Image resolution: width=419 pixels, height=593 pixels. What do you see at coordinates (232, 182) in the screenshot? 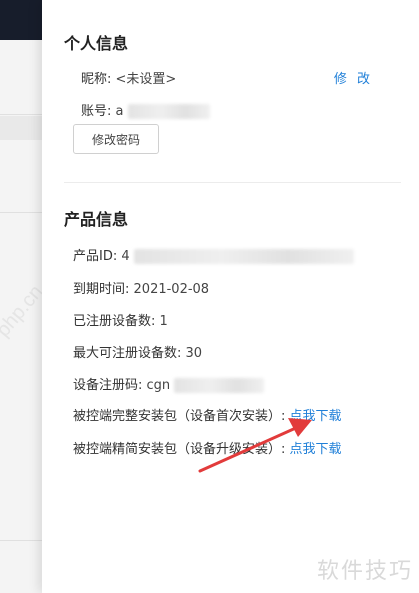
I see `section-divider` at bounding box center [232, 182].